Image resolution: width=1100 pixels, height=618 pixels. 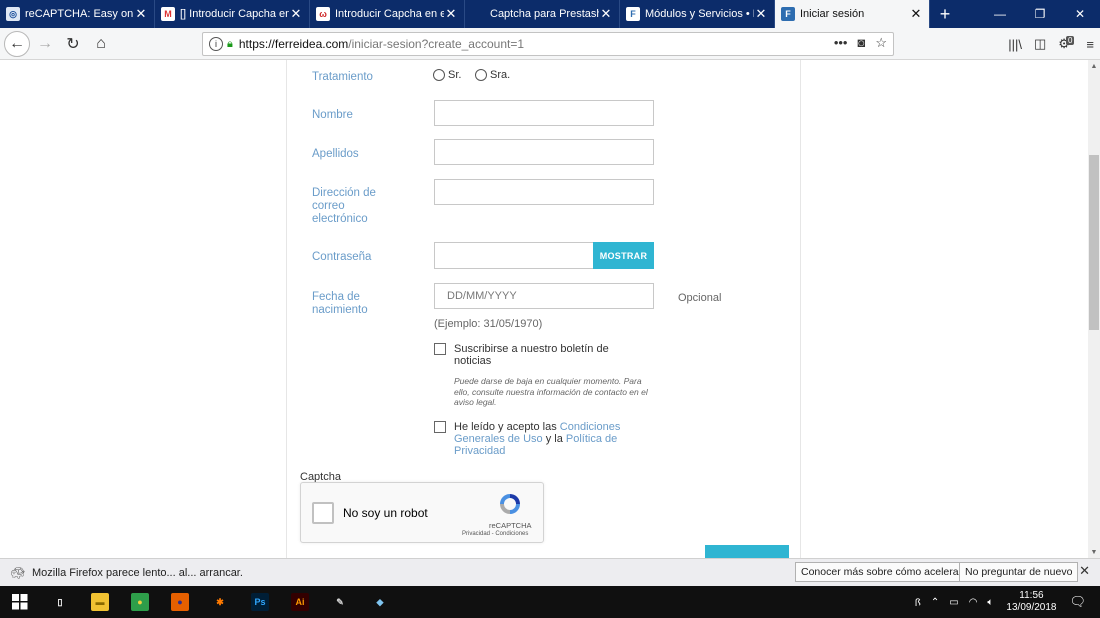 What do you see at coordinates (544, 192) in the screenshot?
I see `email-input` at bounding box center [544, 192].